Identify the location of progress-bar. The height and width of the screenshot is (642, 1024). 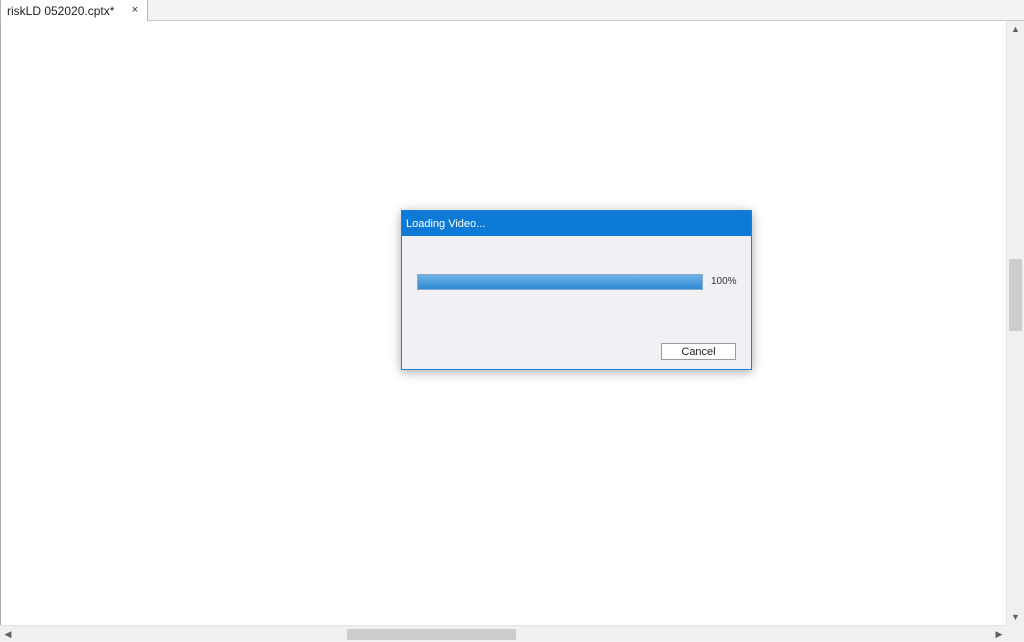
(560, 282).